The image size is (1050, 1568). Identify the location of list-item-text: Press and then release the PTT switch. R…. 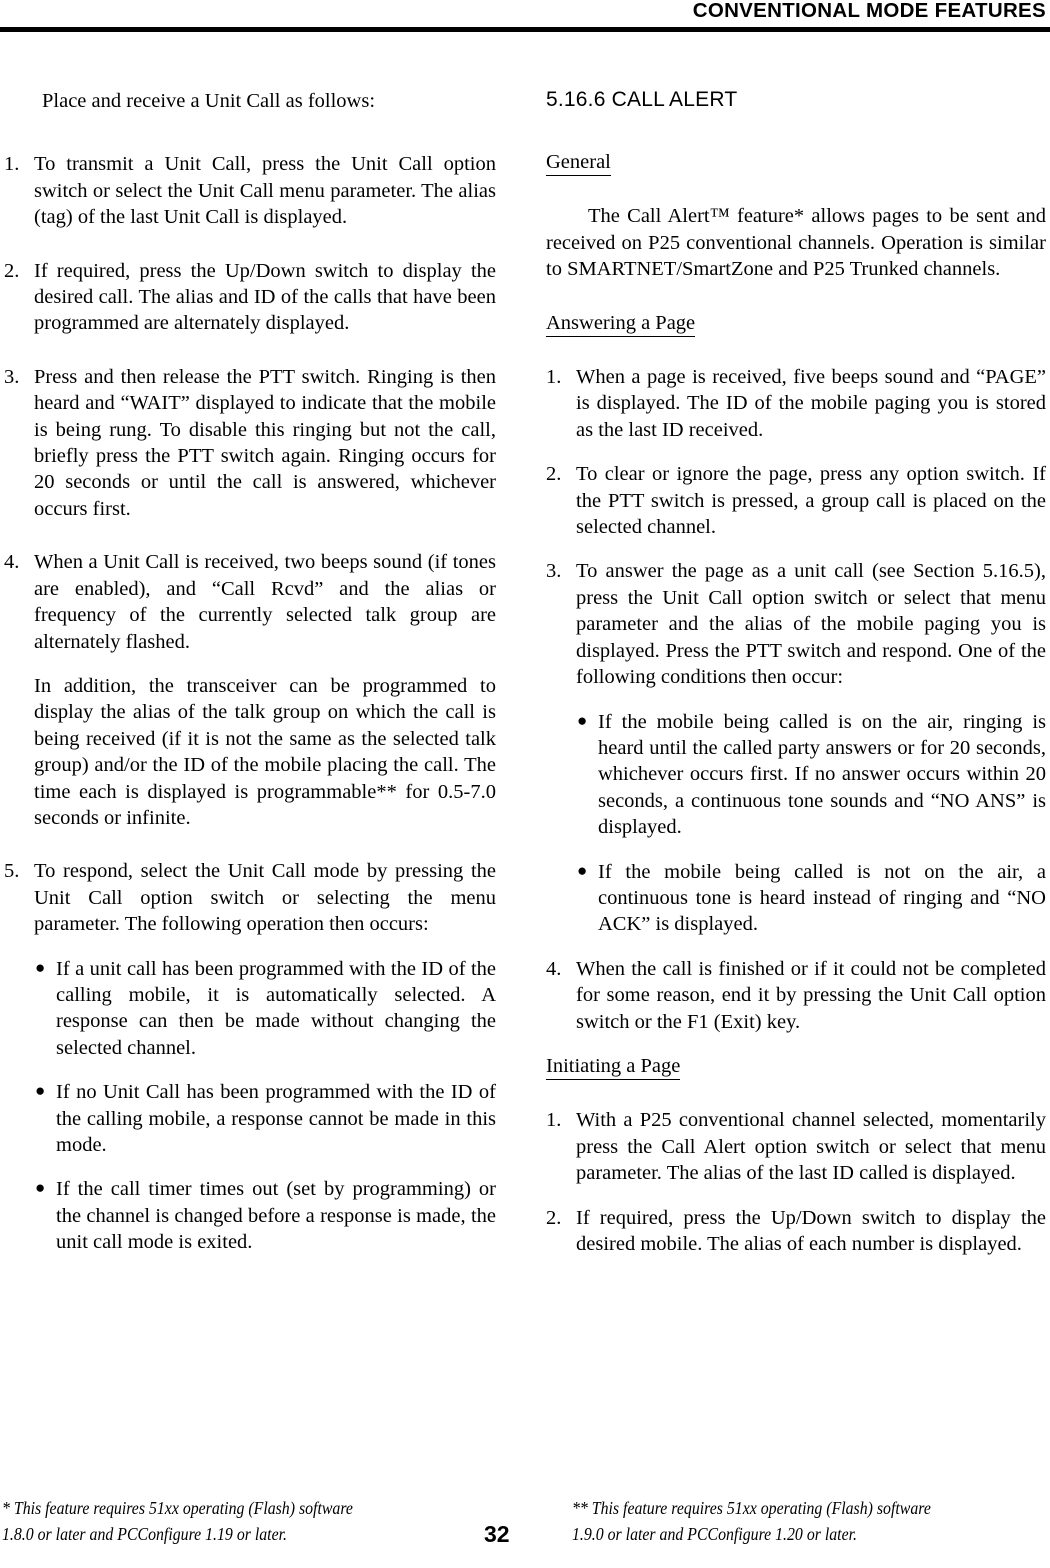
(265, 442).